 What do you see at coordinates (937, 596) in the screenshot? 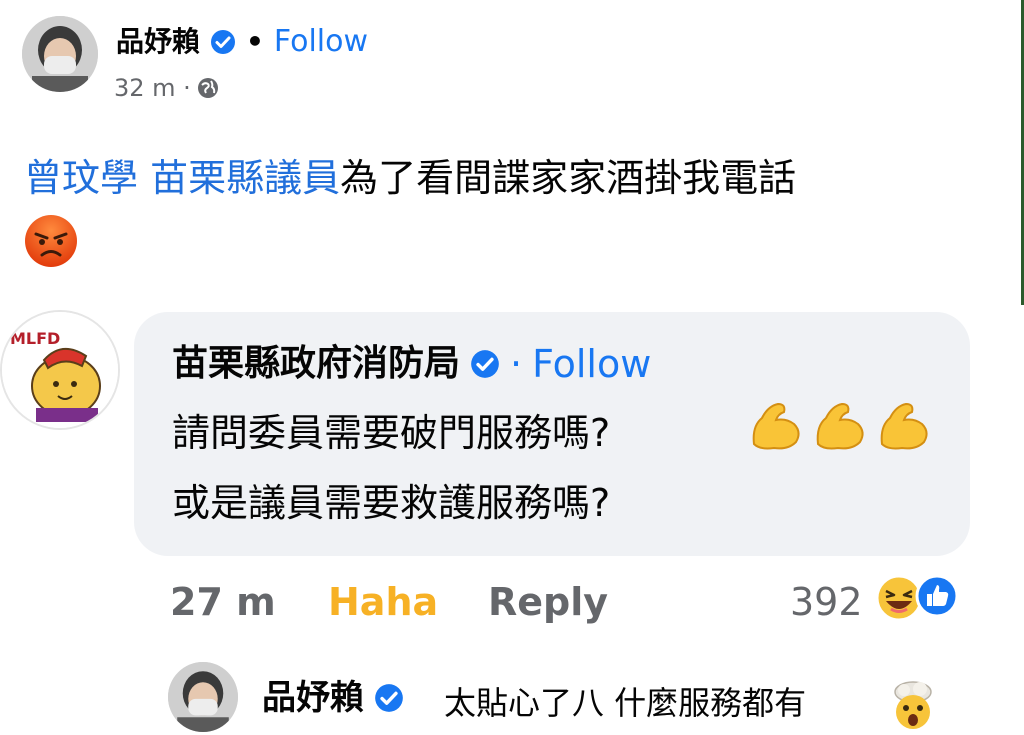
I see `like-icon` at bounding box center [937, 596].